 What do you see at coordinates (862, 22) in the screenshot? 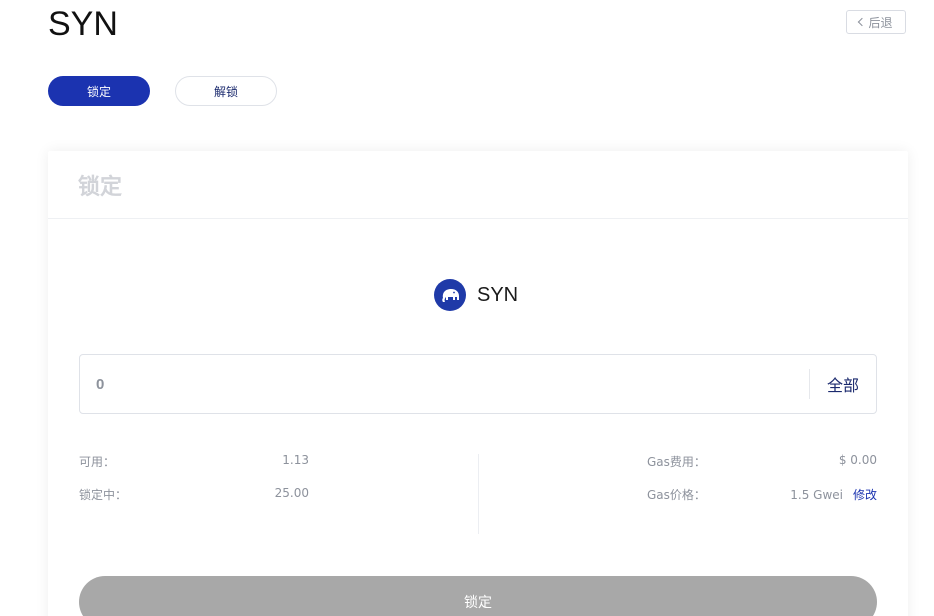
I see `chevron-left-icon` at bounding box center [862, 22].